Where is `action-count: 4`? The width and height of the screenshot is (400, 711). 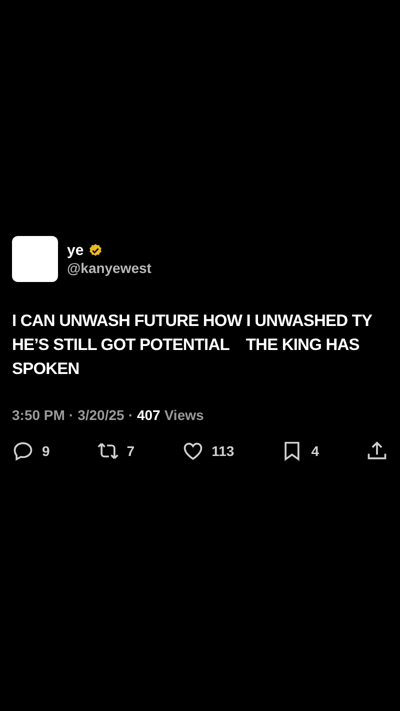 action-count: 4 is located at coordinates (315, 451).